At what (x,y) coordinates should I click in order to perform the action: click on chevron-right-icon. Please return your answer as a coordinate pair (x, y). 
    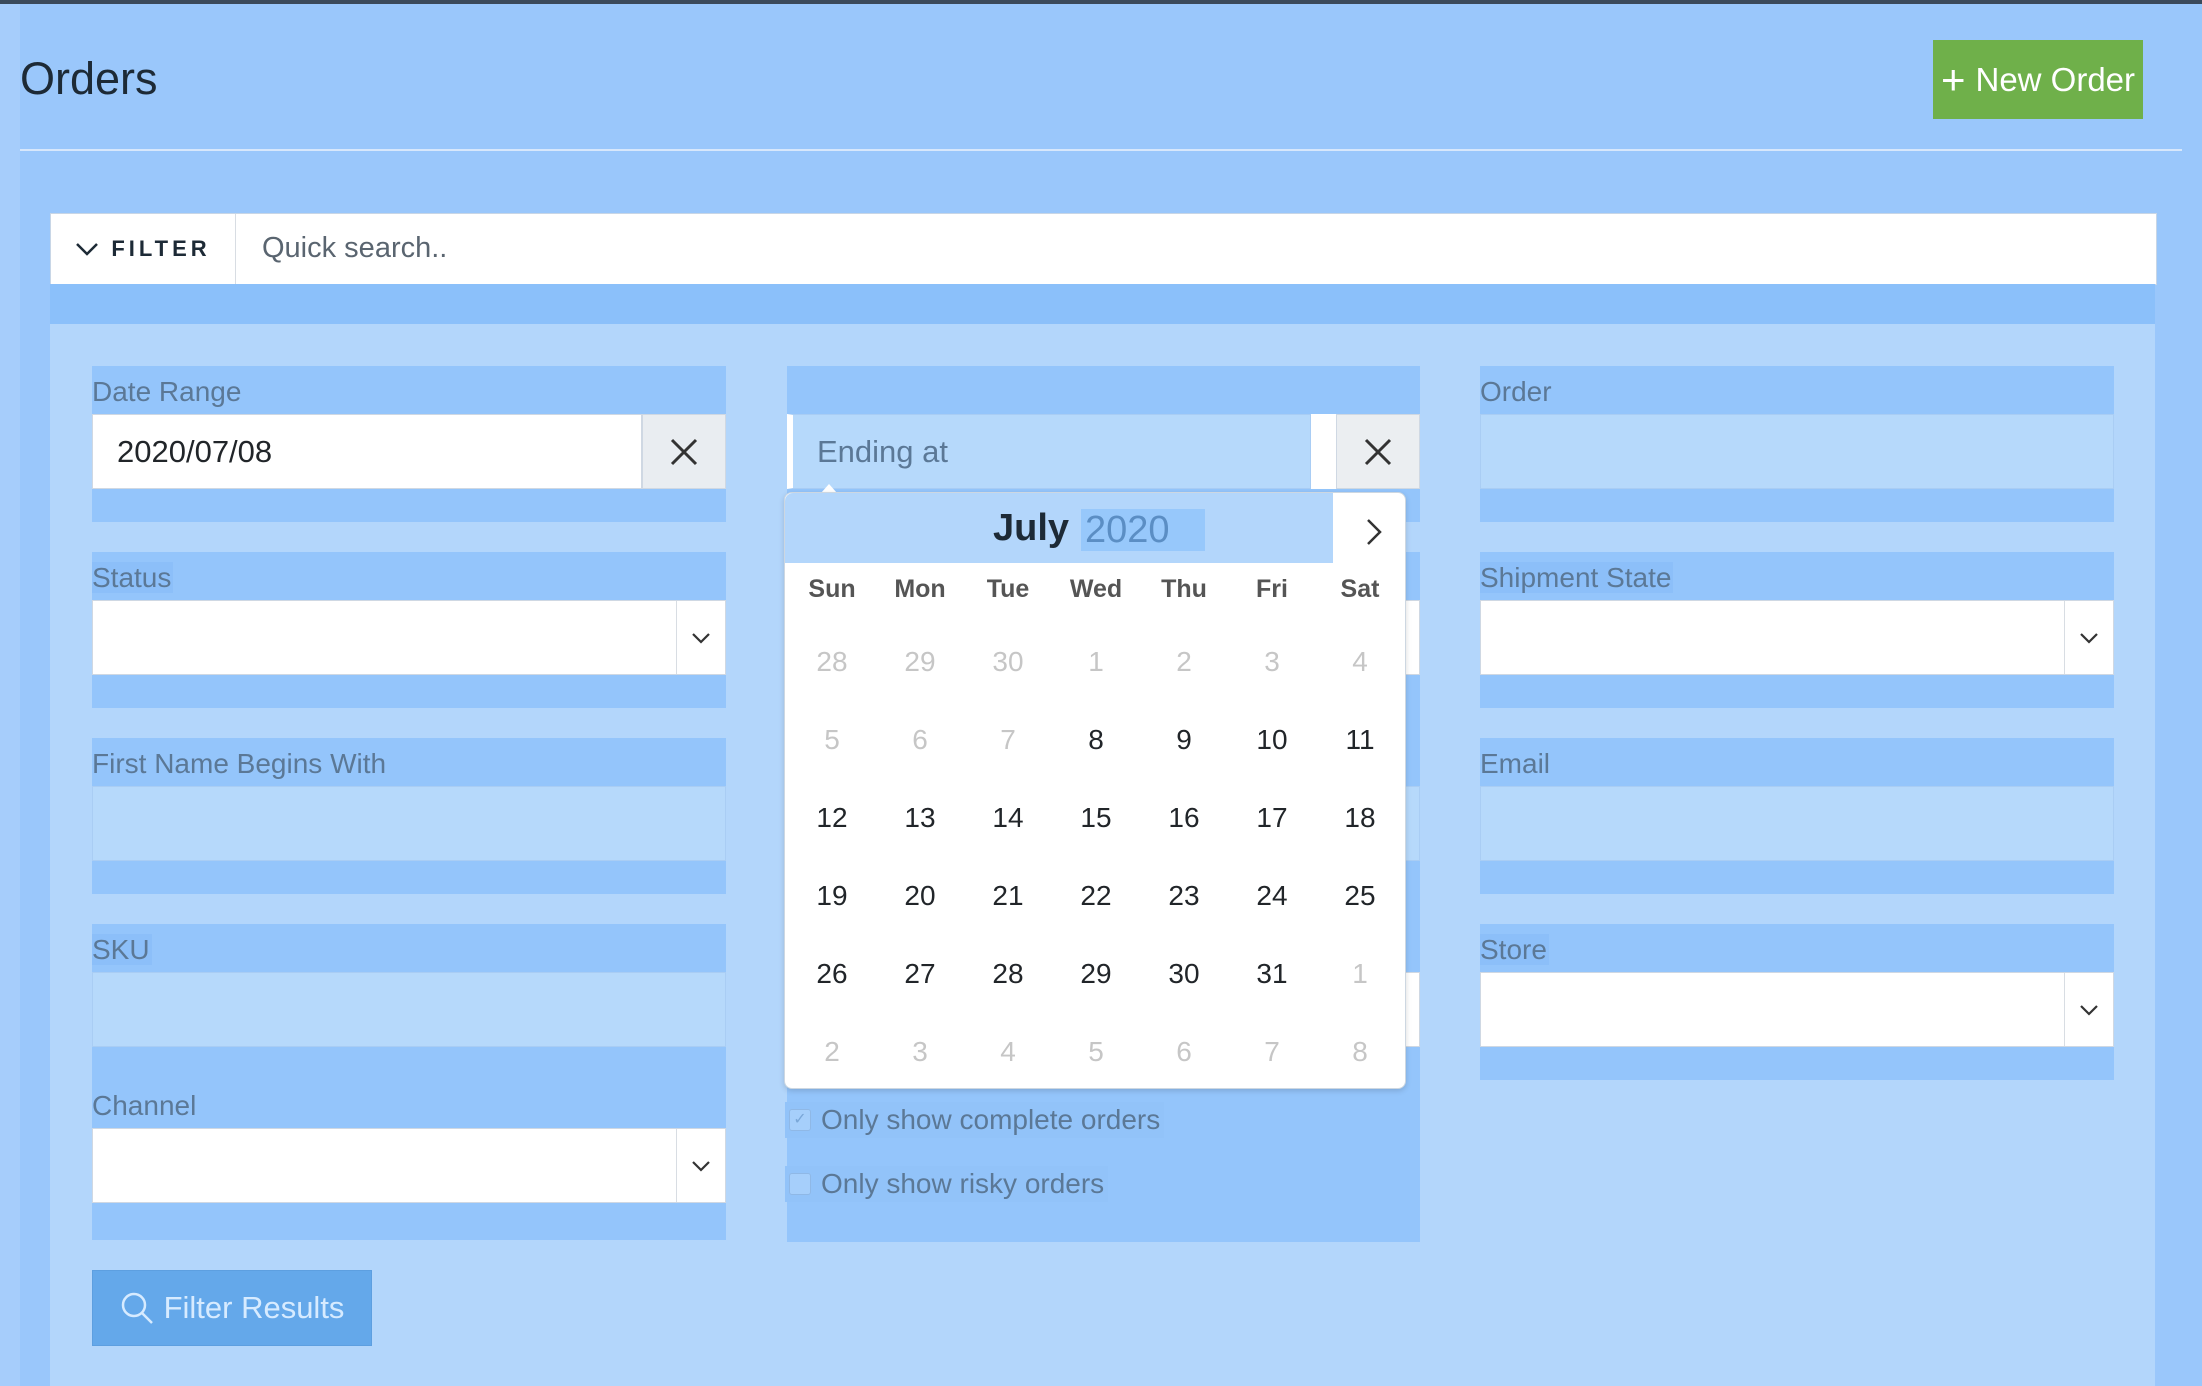
    Looking at the image, I should click on (1374, 532).